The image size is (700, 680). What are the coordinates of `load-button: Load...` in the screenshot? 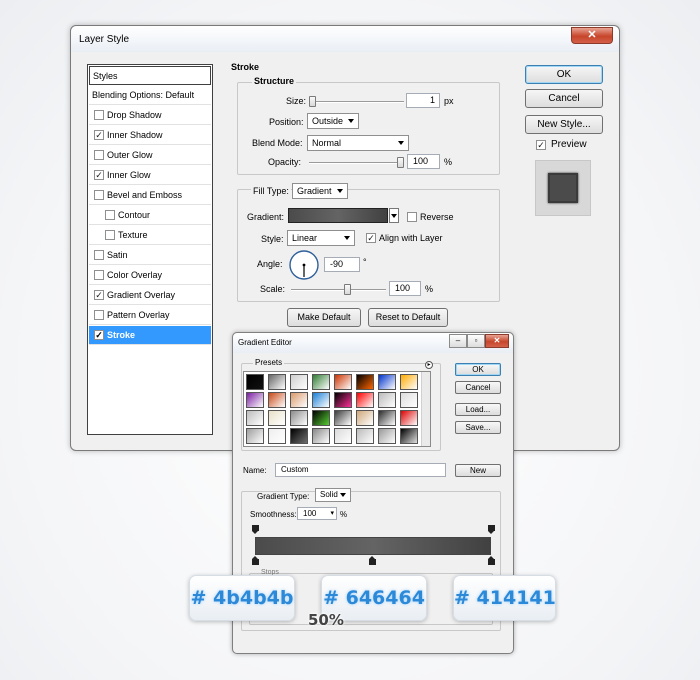 It's located at (478, 409).